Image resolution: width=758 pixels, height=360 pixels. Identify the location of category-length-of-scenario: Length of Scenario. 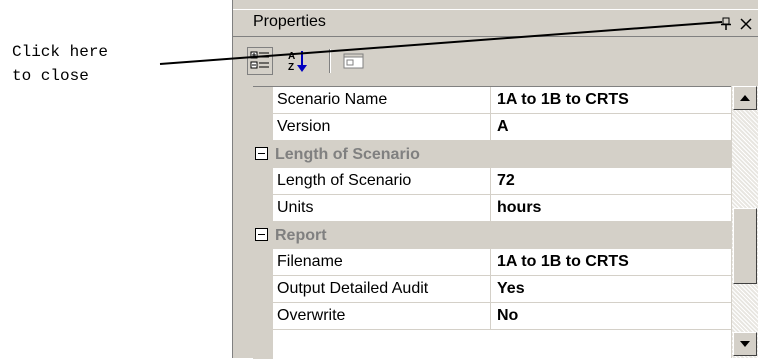
(492, 154).